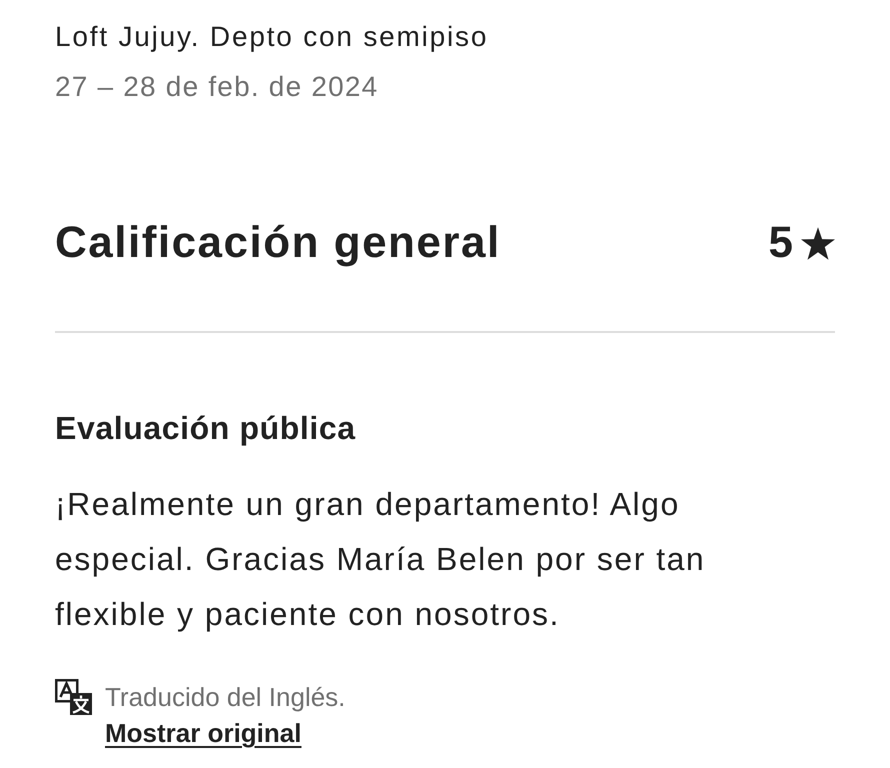 The height and width of the screenshot is (768, 890). I want to click on rating-heading: Calificación general, so click(278, 243).